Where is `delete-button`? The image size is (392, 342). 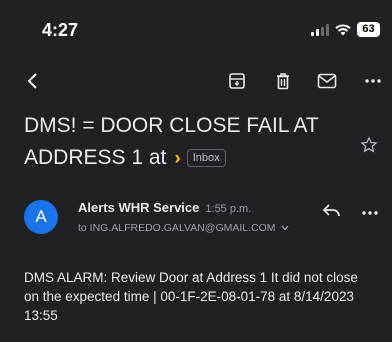
delete-button is located at coordinates (283, 81).